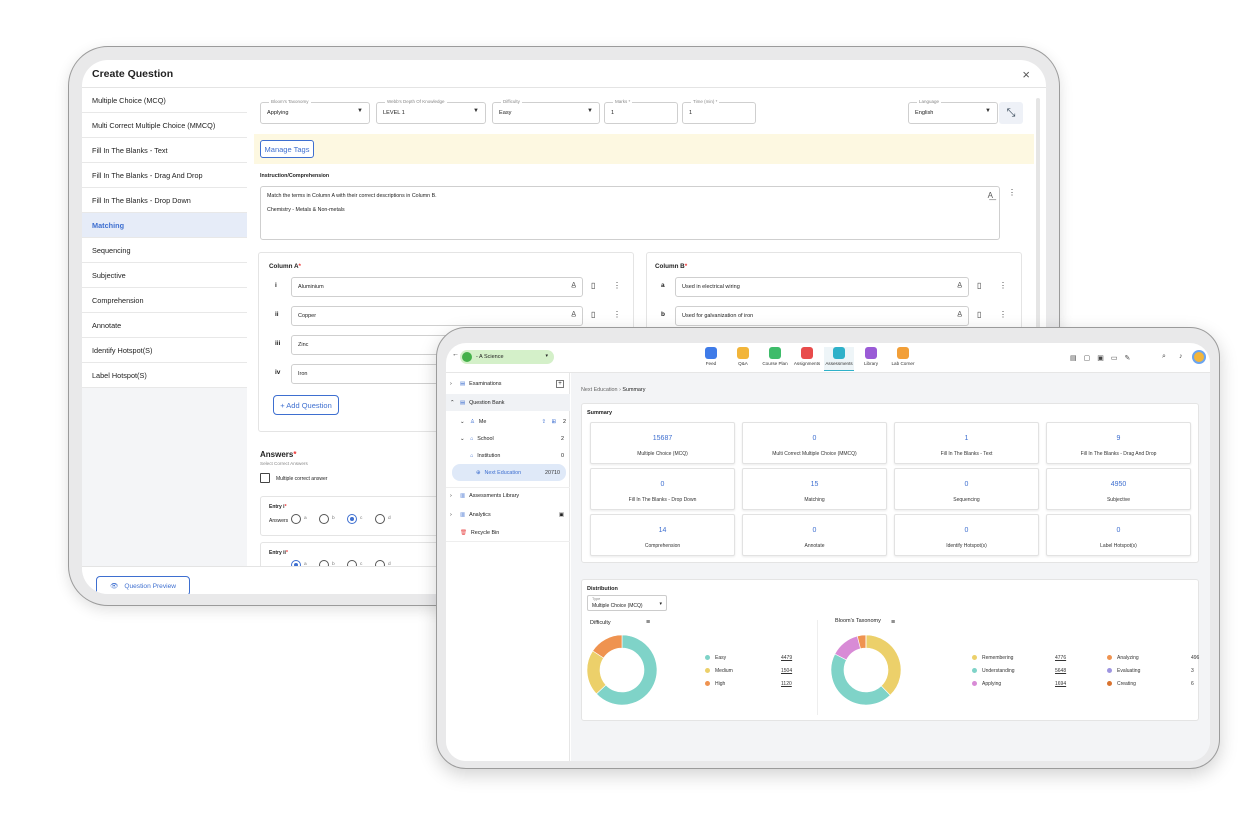 The image size is (1250, 819). What do you see at coordinates (1199, 357) in the screenshot?
I see `avatar` at bounding box center [1199, 357].